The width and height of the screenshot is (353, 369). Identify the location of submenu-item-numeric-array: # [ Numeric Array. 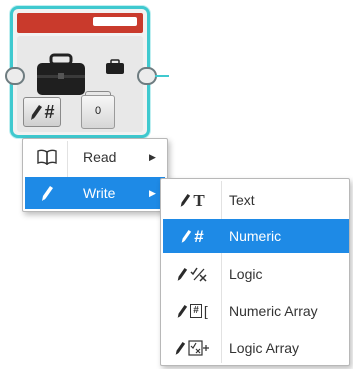
(256, 311).